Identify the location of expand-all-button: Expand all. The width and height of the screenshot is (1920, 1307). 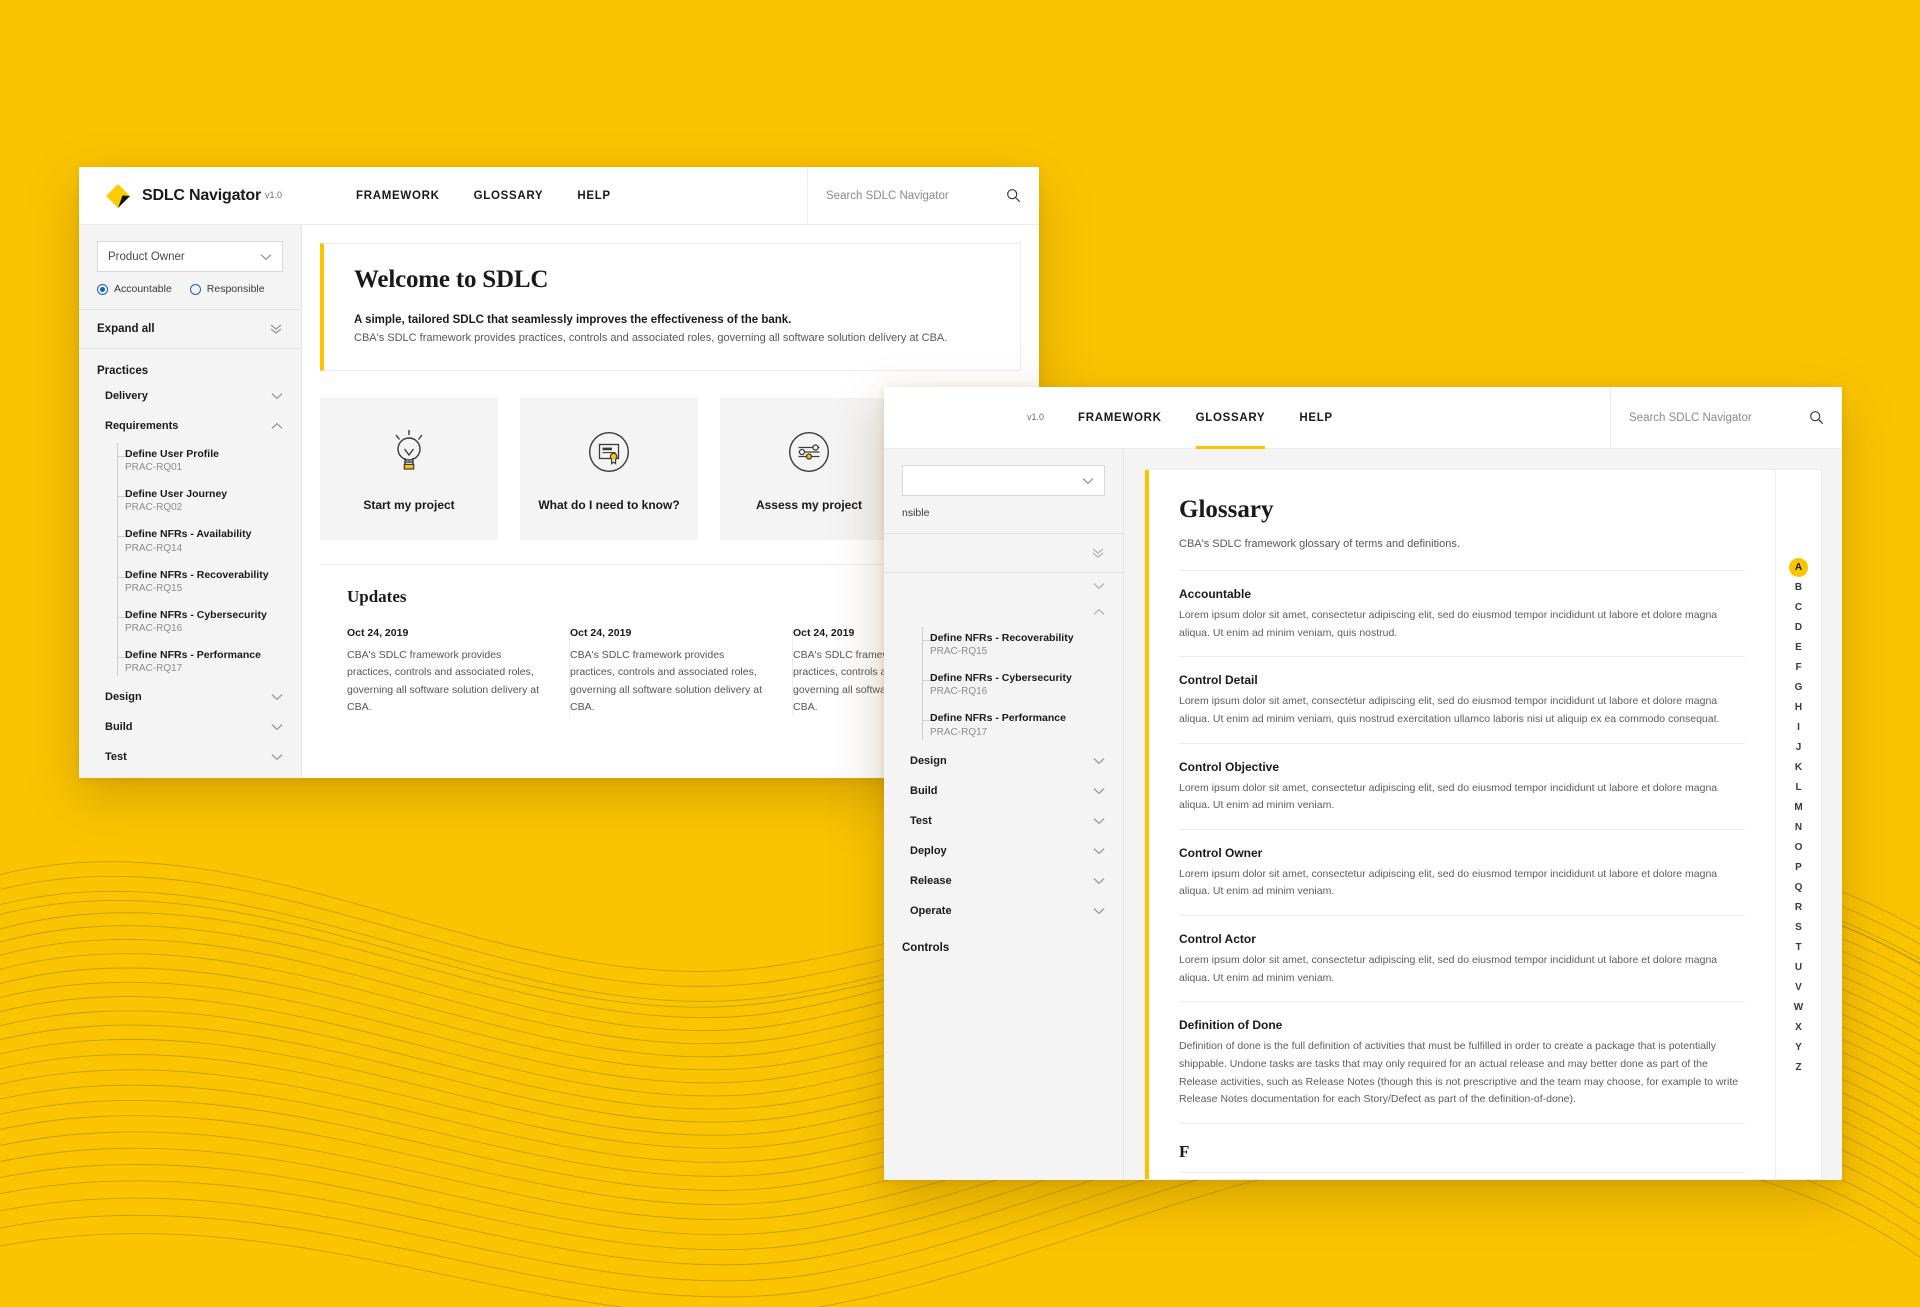
(190, 329).